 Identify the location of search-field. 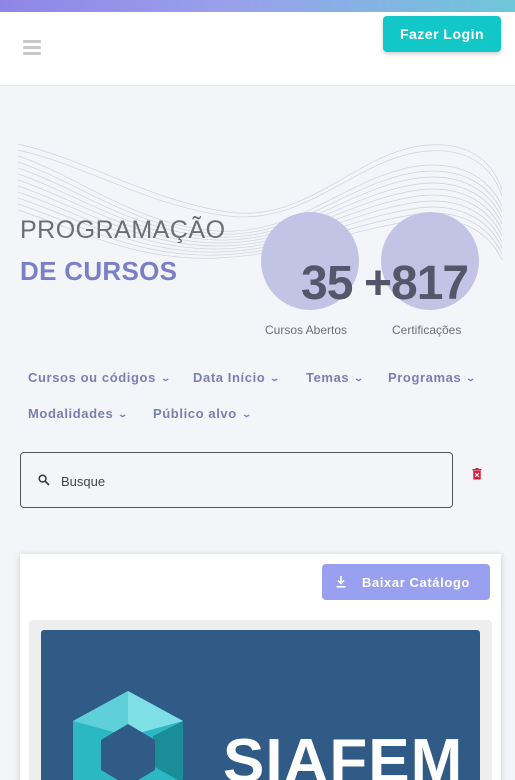
(236, 480).